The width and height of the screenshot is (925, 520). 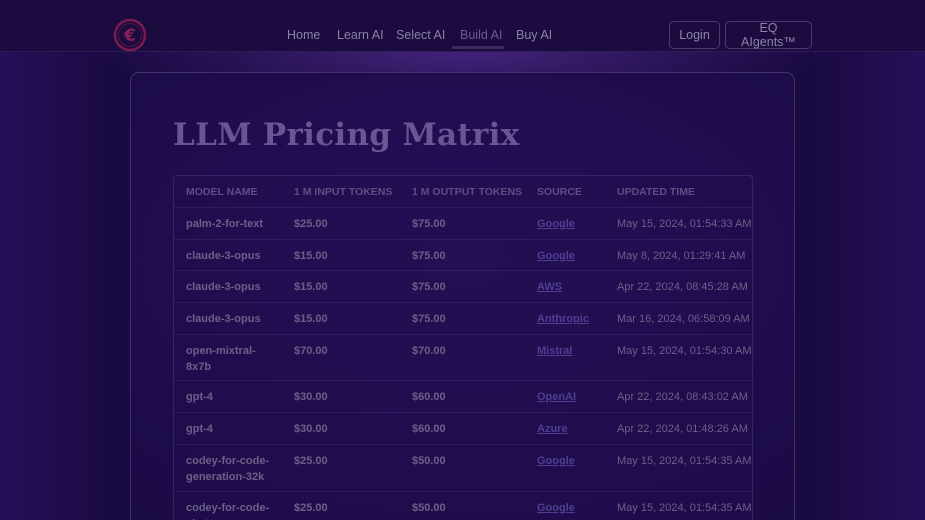 What do you see at coordinates (563, 319) in the screenshot?
I see `source-link: Anthropic` at bounding box center [563, 319].